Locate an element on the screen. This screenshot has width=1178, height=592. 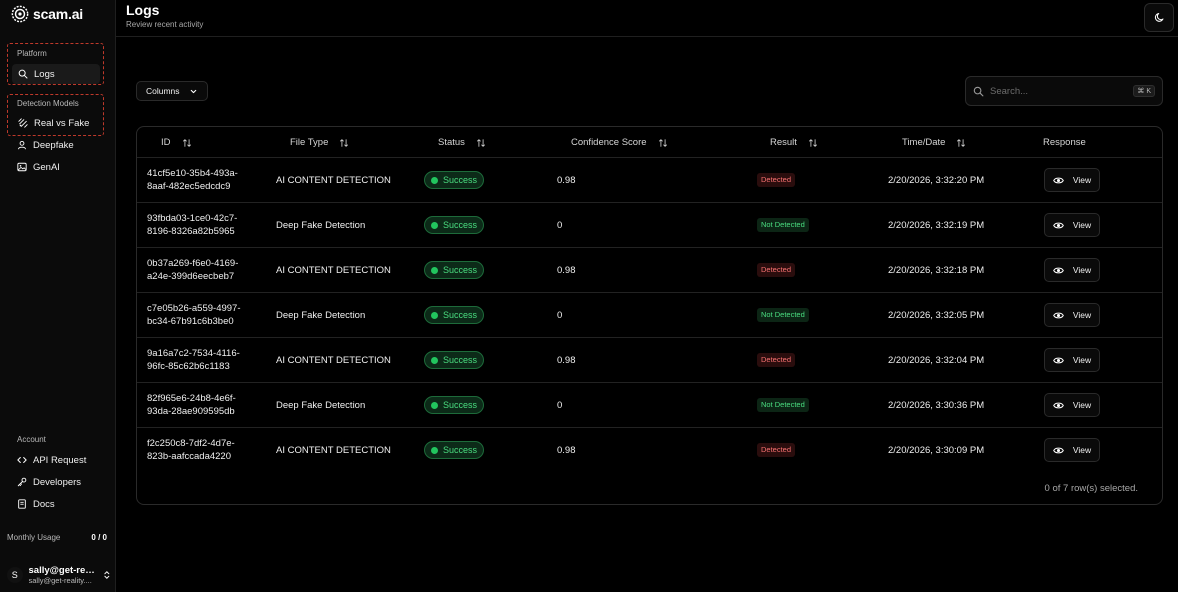
theme-toggle-button is located at coordinates (1159, 17).